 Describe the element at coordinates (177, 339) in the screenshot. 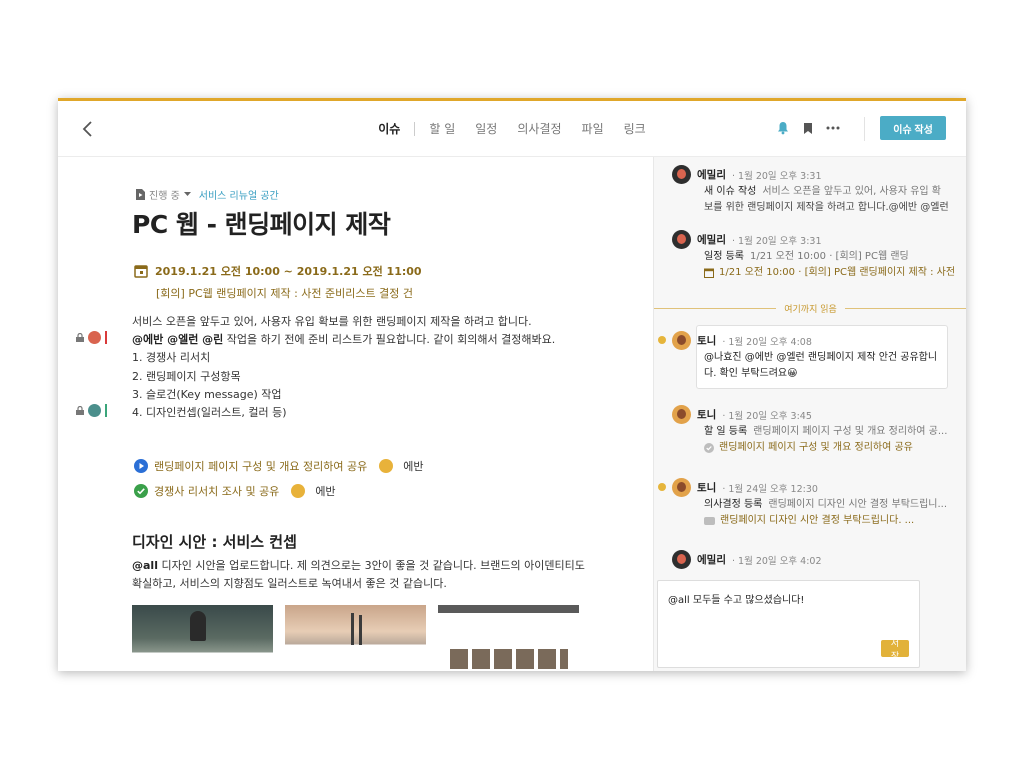

I see `mentions: @에반 @엘런 @린` at that location.